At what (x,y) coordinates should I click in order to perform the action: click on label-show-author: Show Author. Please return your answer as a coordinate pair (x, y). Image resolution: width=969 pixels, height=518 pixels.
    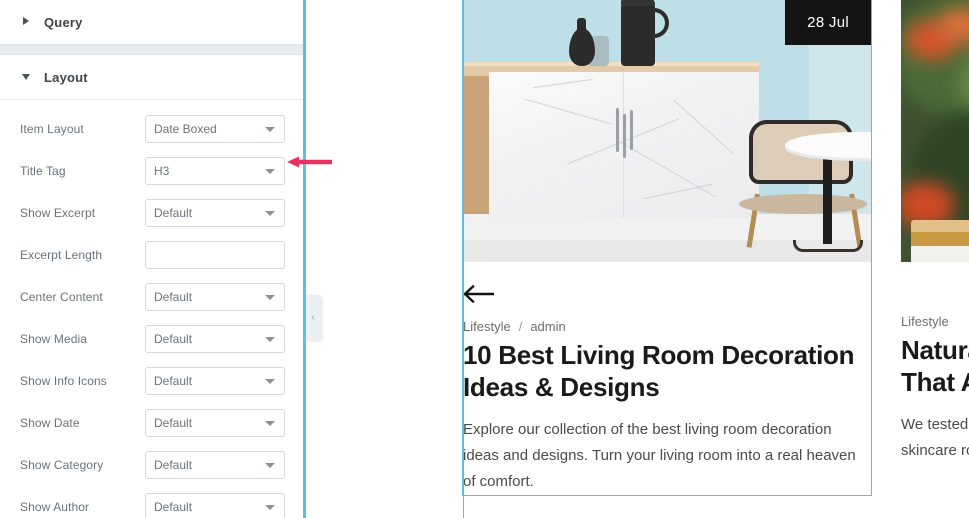
    Looking at the image, I should click on (55, 507).